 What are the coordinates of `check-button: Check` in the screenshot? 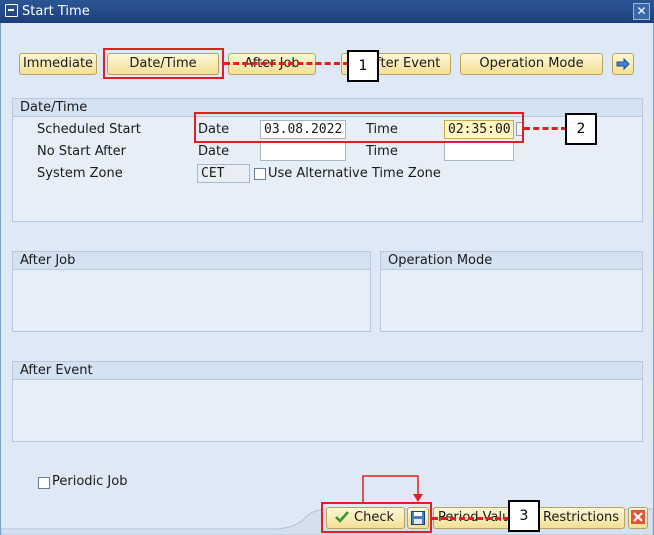 It's located at (365, 518).